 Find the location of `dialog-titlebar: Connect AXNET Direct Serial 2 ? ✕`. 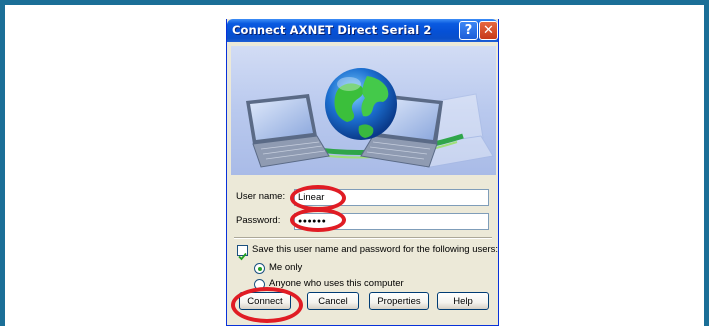

dialog-titlebar: Connect AXNET Direct Serial 2 ? ✕ is located at coordinates (362, 30).